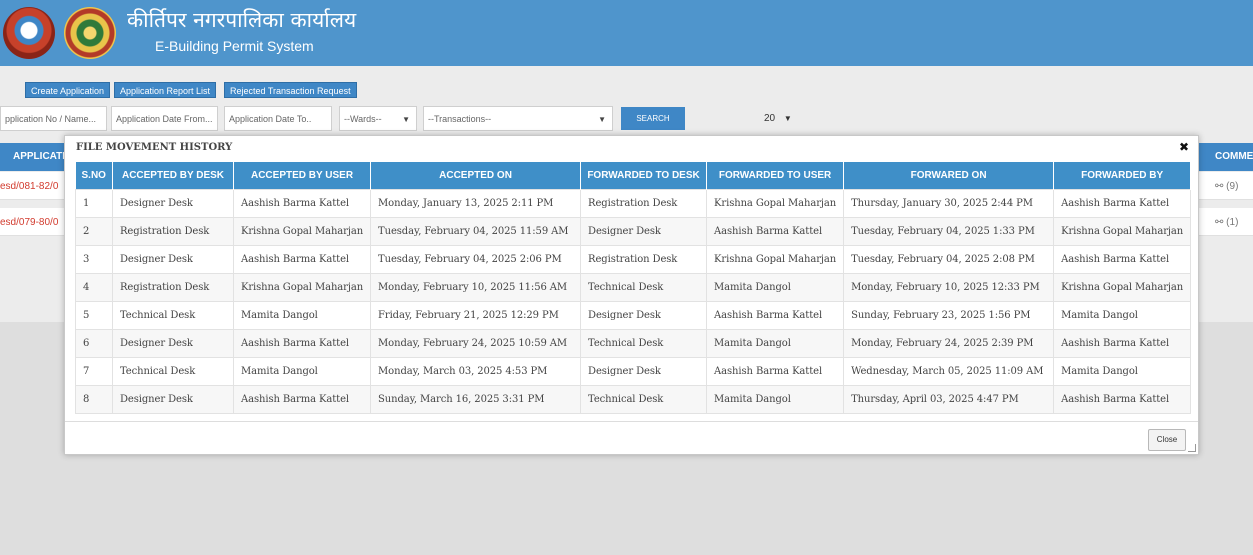  I want to click on table-cell: Monday, February 10, 2025 11:56 AM, so click(476, 287).